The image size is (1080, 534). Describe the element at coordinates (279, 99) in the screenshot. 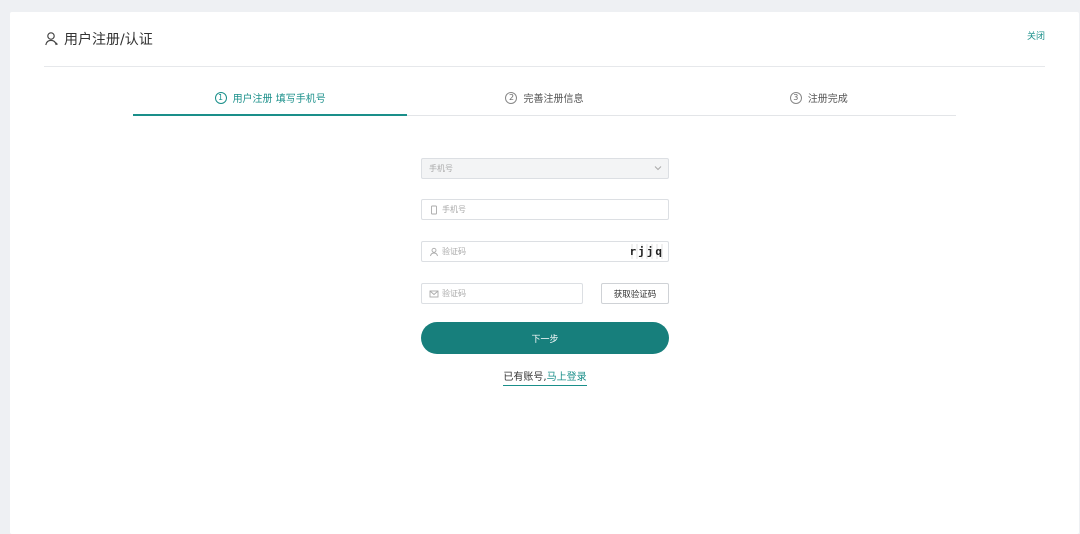

I see `step-label: 用户注册 填写手机号` at that location.